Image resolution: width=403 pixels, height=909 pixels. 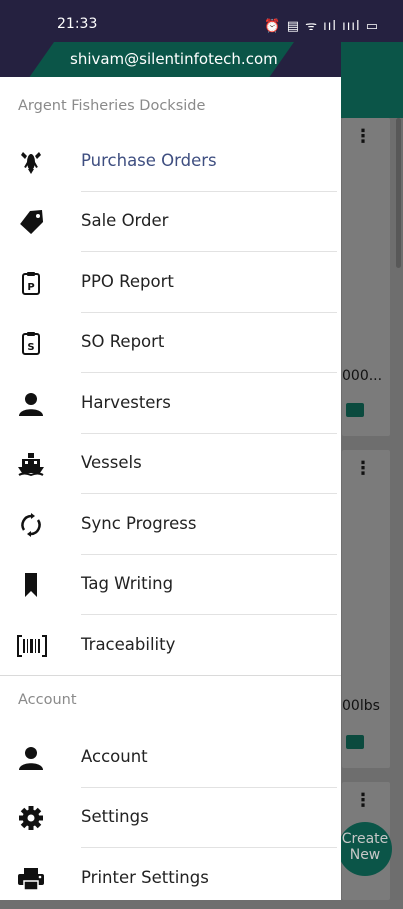 What do you see at coordinates (321, 26) in the screenshot?
I see `status-icons: ⏰ ▤ ᯤ ııl ıııl ▭` at bounding box center [321, 26].